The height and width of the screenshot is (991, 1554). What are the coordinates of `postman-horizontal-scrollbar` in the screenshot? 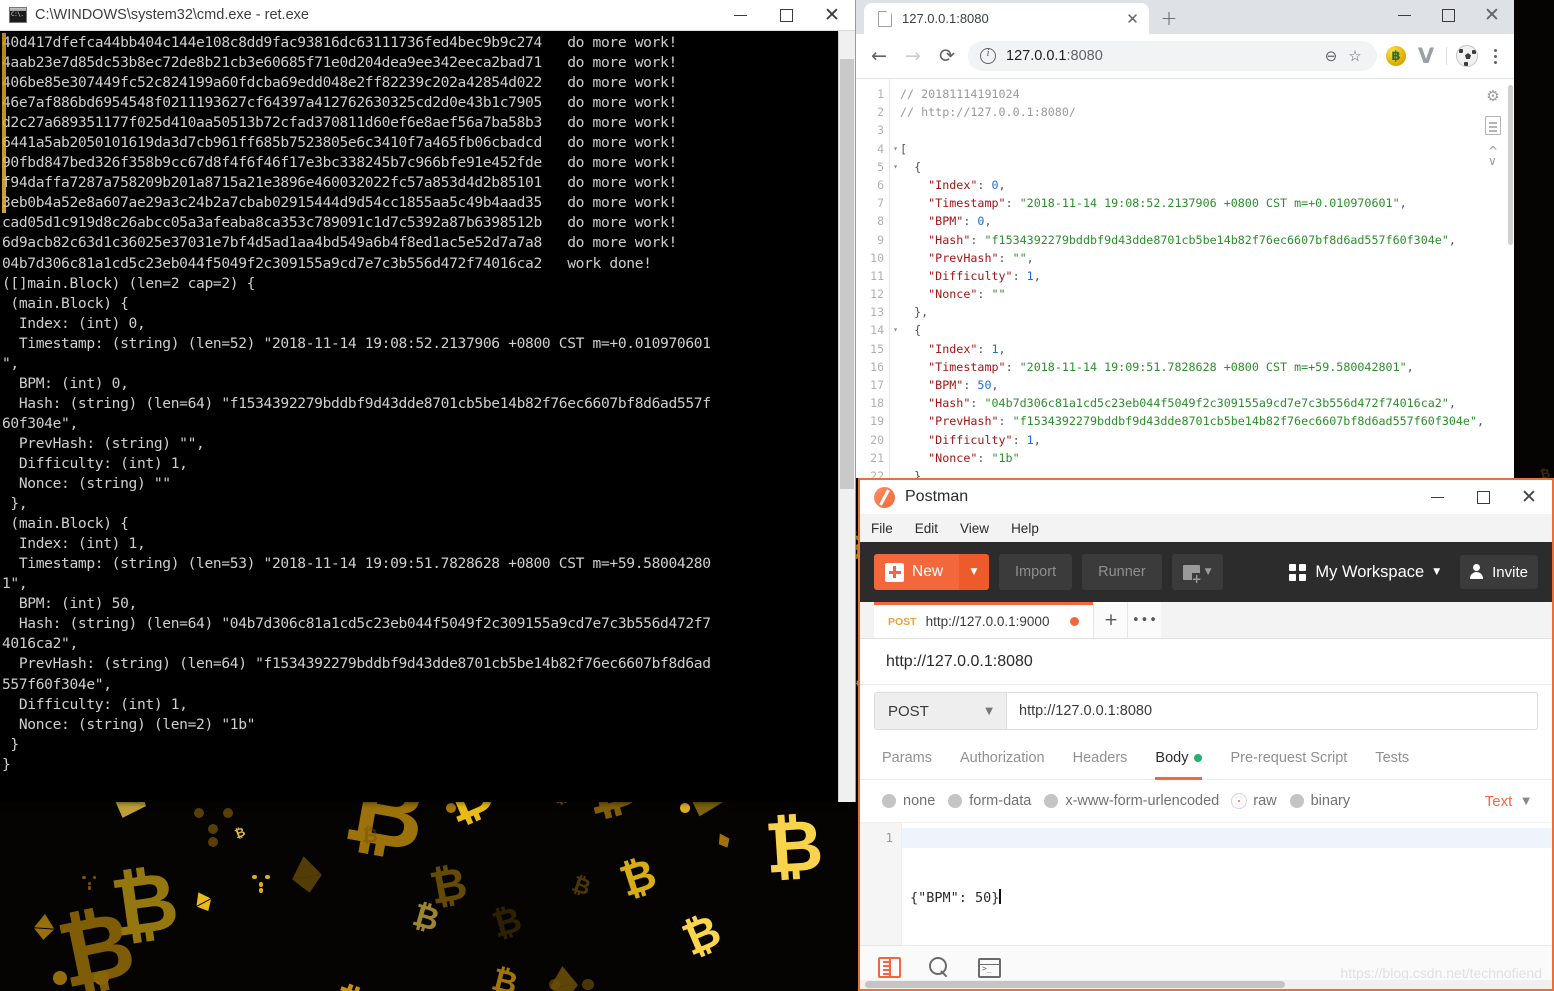 It's located at (1206, 984).